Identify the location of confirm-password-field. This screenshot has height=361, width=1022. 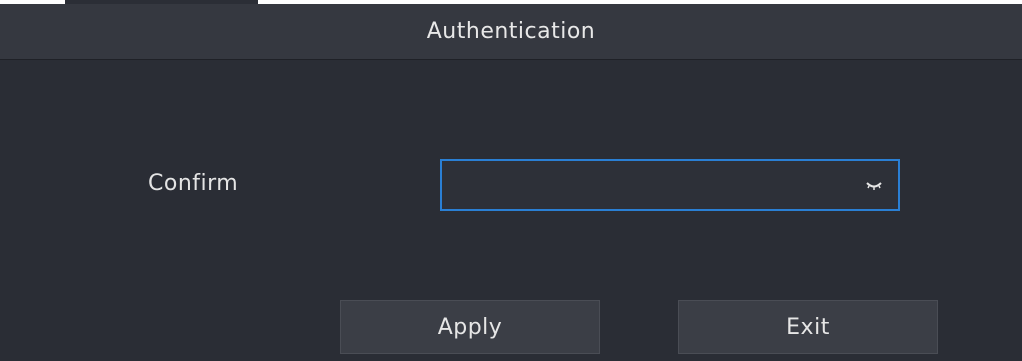
(670, 185).